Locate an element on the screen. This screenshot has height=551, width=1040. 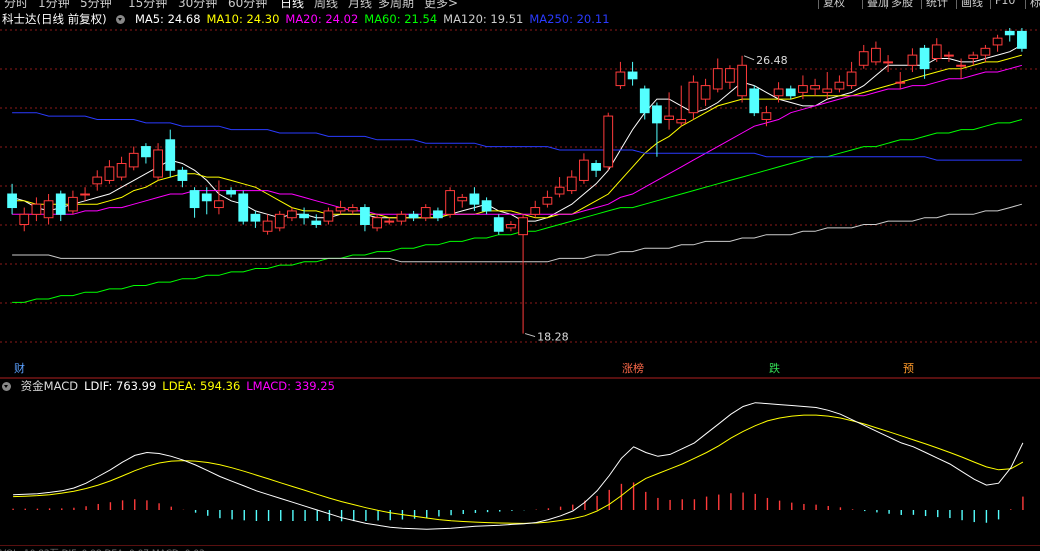
high-price-label: 26.48 is located at coordinates (772, 60).